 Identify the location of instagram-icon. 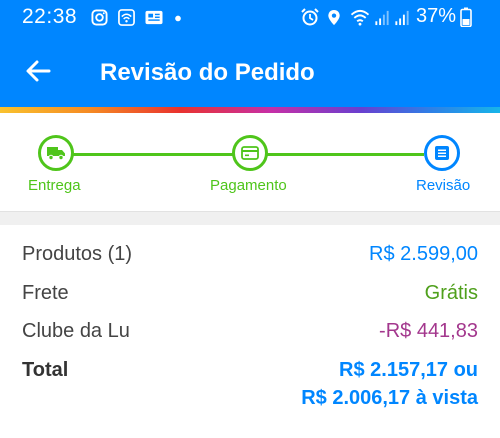
(99, 17).